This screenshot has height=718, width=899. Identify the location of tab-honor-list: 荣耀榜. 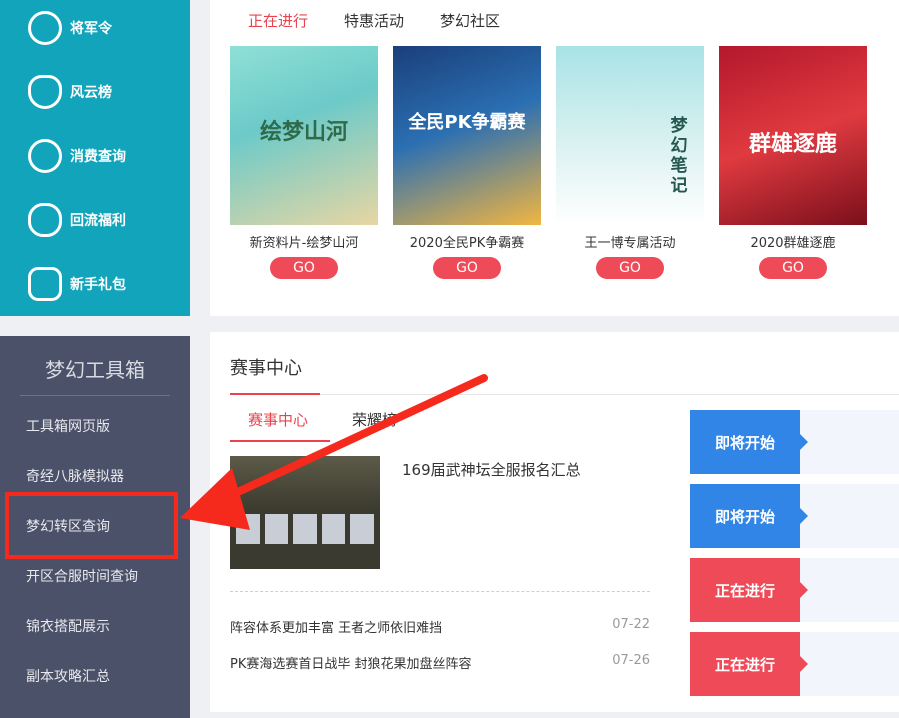
(374, 419).